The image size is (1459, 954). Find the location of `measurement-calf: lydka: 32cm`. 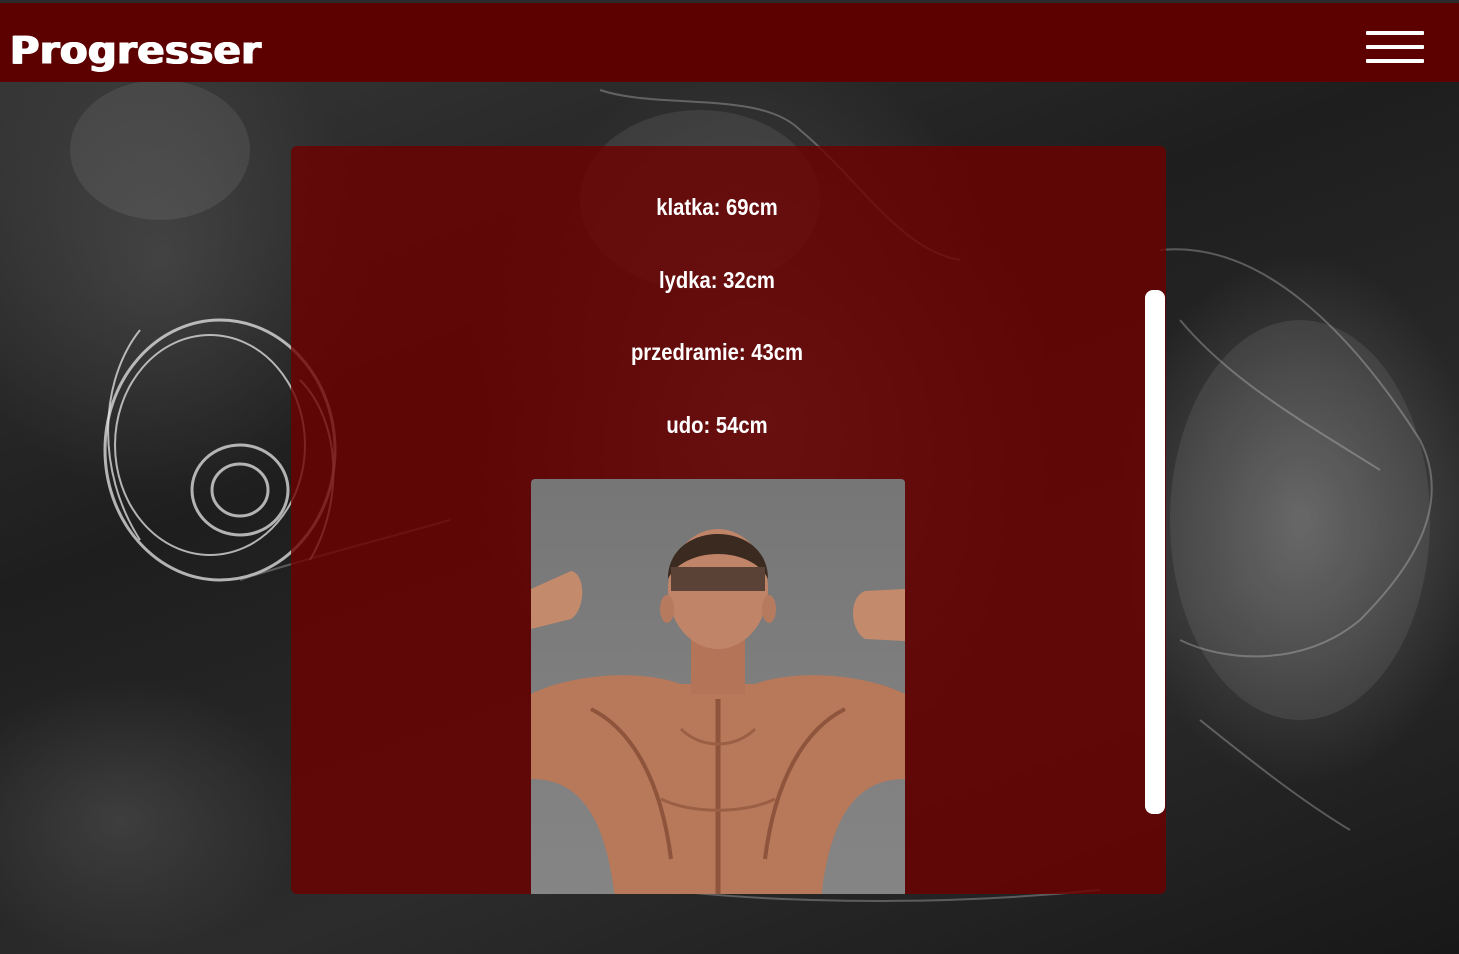

measurement-calf: lydka: 32cm is located at coordinates (717, 280).